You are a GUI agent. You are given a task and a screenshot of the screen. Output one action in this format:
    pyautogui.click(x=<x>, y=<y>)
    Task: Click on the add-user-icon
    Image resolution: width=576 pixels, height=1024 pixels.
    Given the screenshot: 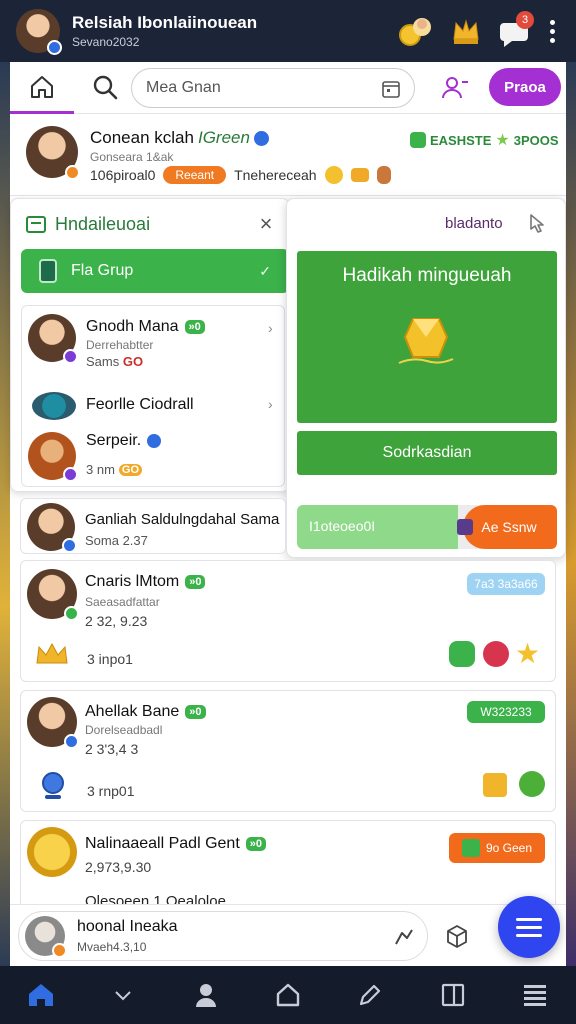 What is the action you would take?
    pyautogui.click(x=455, y=88)
    